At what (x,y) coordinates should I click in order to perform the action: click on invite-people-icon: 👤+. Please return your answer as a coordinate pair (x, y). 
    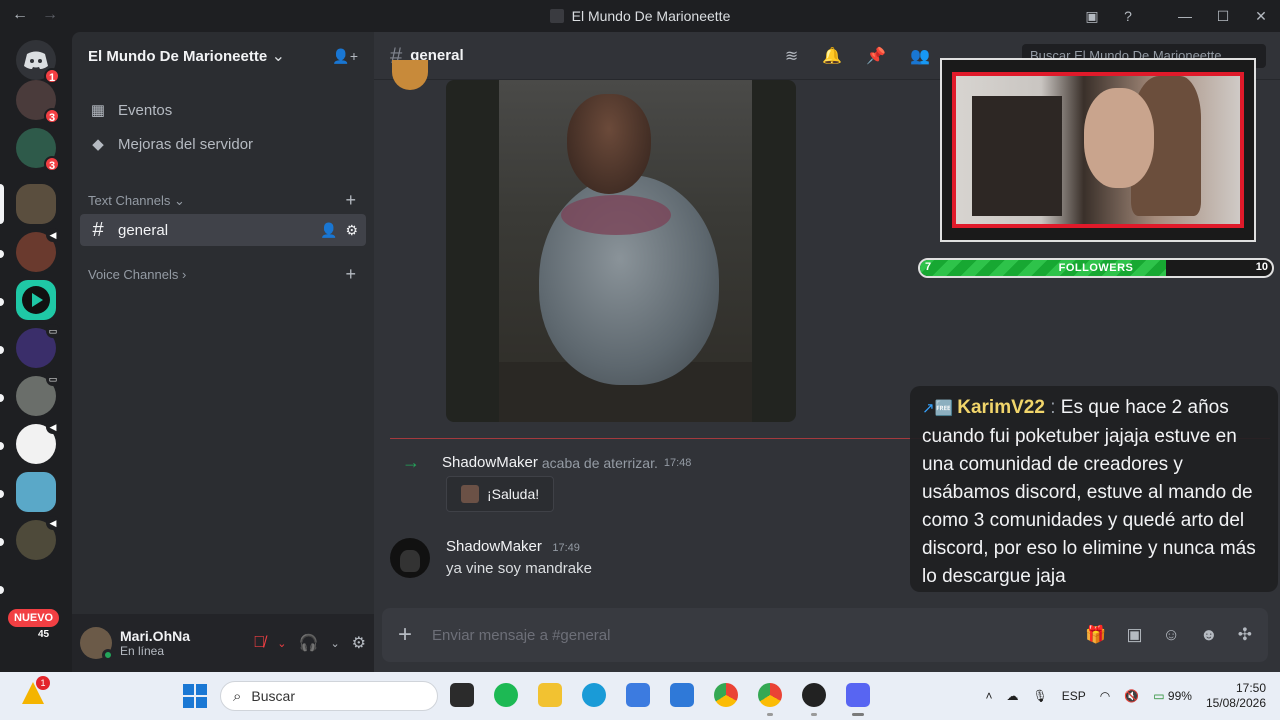
    Looking at the image, I should click on (345, 56).